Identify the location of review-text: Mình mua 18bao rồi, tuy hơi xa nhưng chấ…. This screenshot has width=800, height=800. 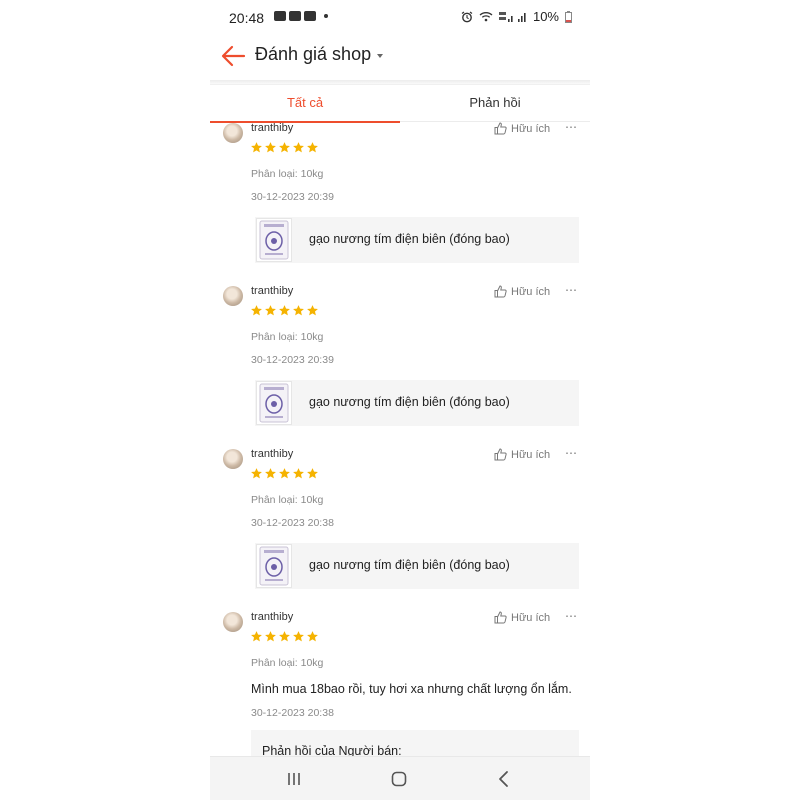
(411, 689).